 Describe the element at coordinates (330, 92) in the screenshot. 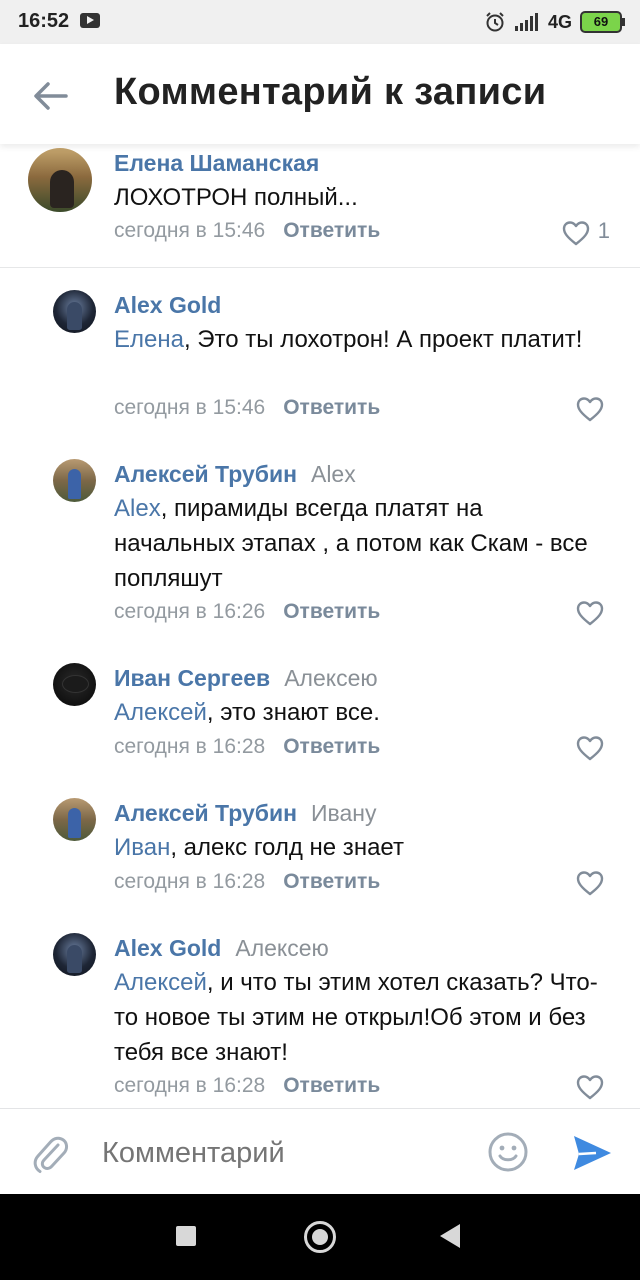

I see `page-title: Комментарий к записи` at that location.